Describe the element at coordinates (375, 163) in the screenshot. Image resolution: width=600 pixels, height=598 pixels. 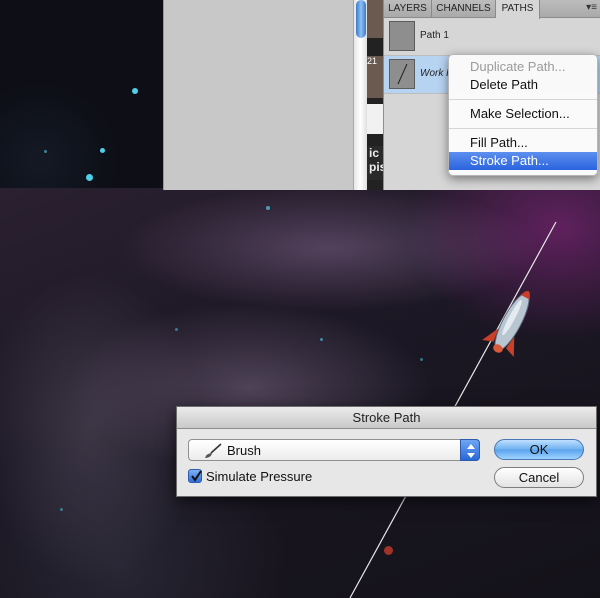
I see `thumbnail-text: ic pise` at that location.